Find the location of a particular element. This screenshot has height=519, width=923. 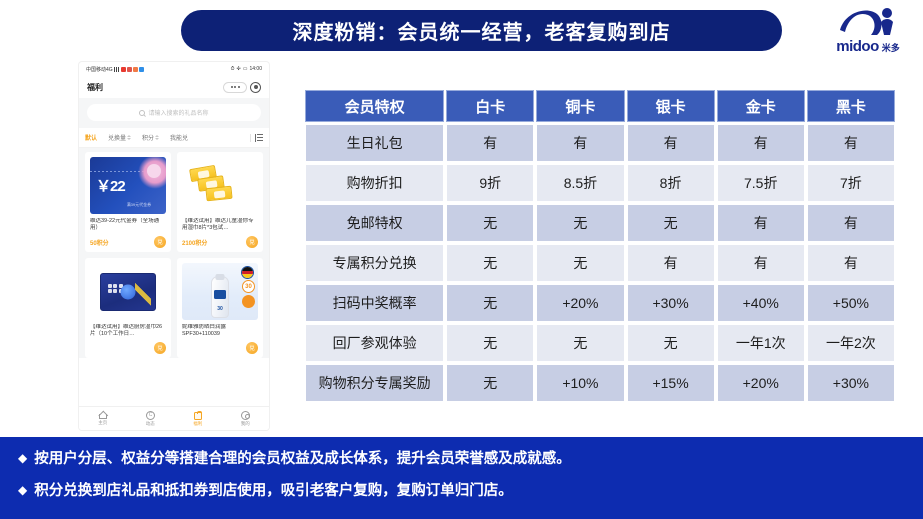

spf-badge: 30 is located at coordinates (248, 286).